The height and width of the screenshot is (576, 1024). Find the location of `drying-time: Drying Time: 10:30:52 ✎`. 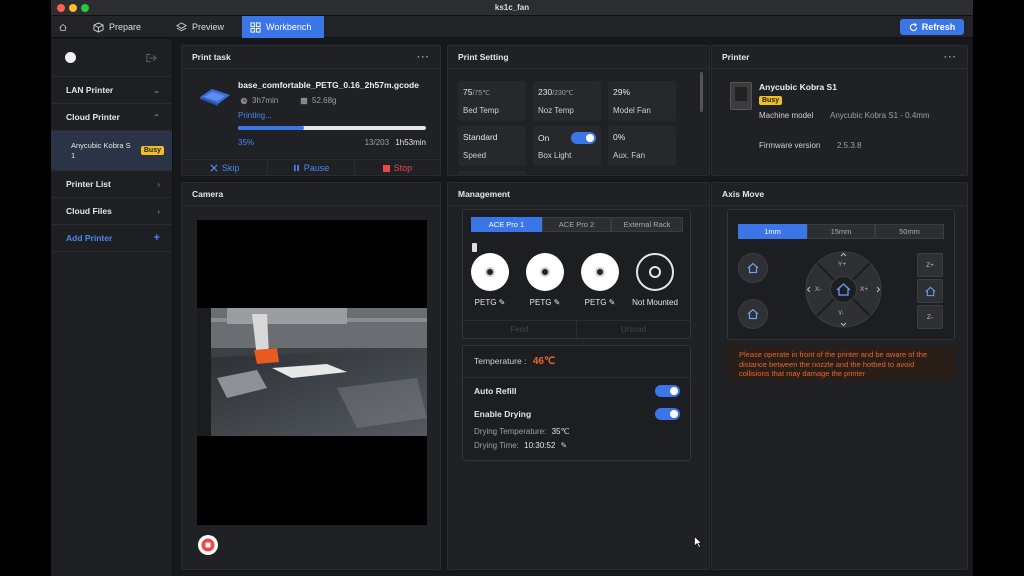

drying-time: Drying Time: 10:30:52 ✎ is located at coordinates (520, 445).